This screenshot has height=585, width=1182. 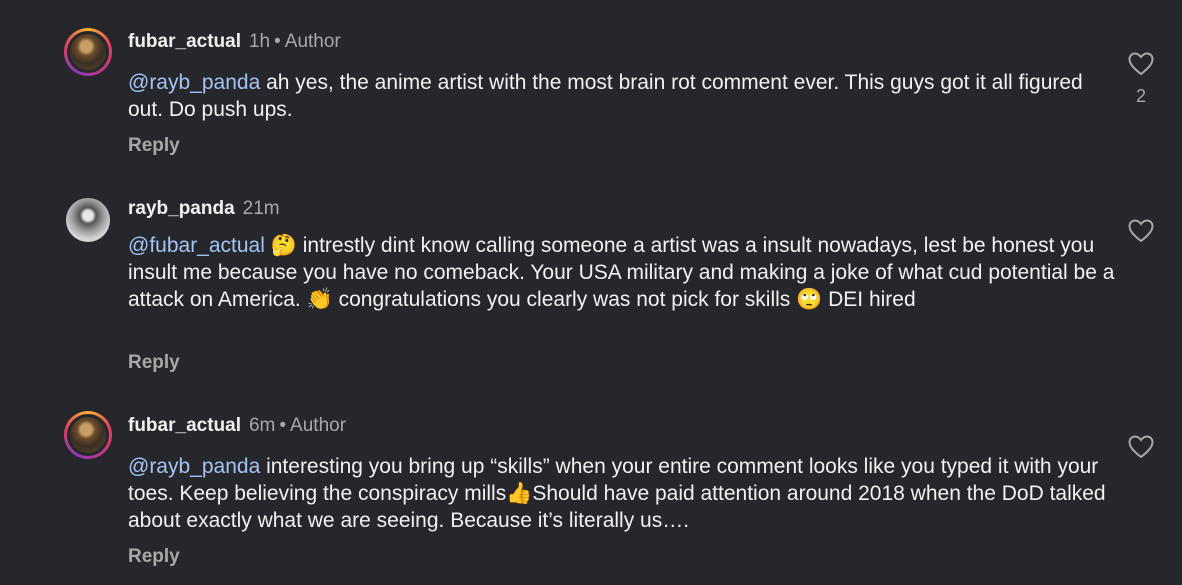 What do you see at coordinates (869, 299) in the screenshot?
I see `comment-text-part: DEI hired` at bounding box center [869, 299].